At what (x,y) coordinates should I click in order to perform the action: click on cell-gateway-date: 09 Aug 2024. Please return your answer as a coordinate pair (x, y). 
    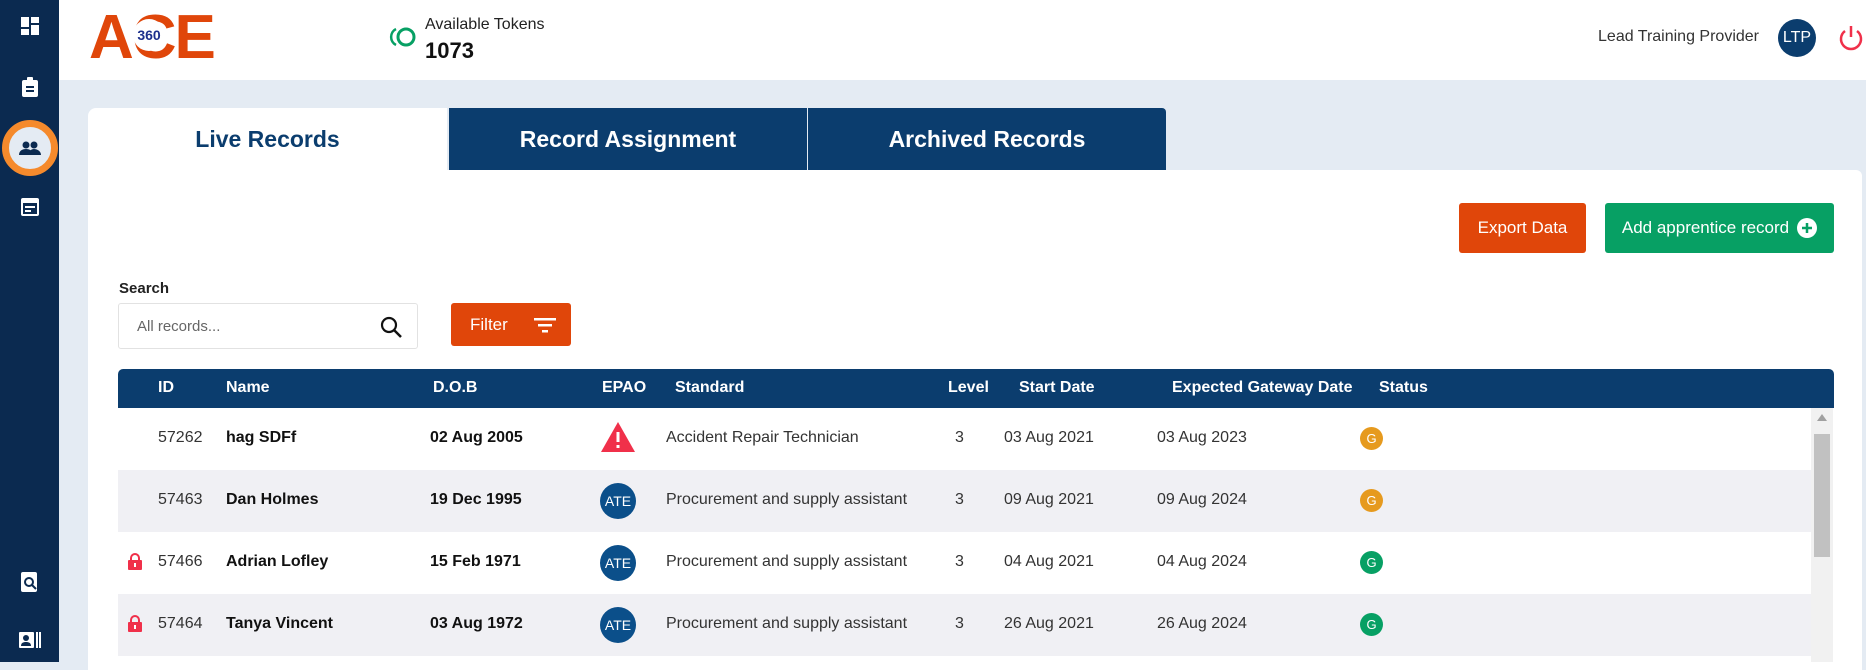
    Looking at the image, I should click on (1202, 499).